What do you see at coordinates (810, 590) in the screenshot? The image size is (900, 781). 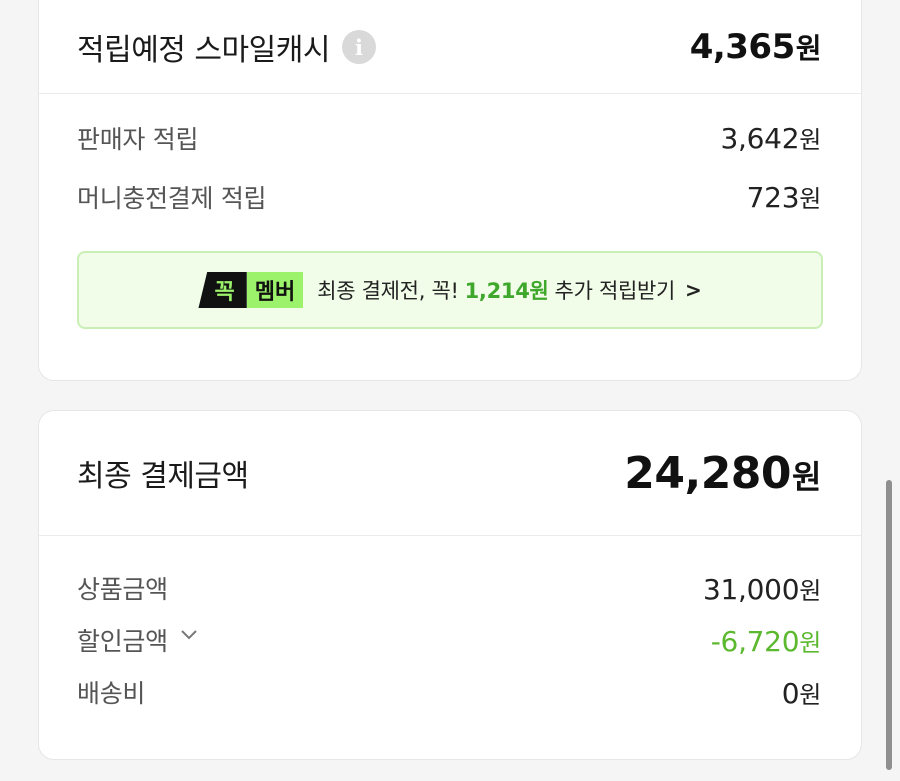 I see `product-amount-unit: 원` at bounding box center [810, 590].